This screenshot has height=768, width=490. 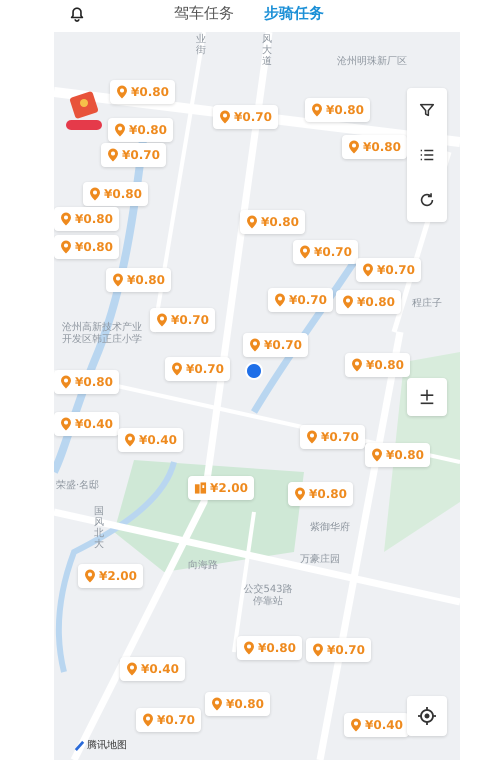 What do you see at coordinates (79, 745) in the screenshot?
I see `map-logo-icon` at bounding box center [79, 745].